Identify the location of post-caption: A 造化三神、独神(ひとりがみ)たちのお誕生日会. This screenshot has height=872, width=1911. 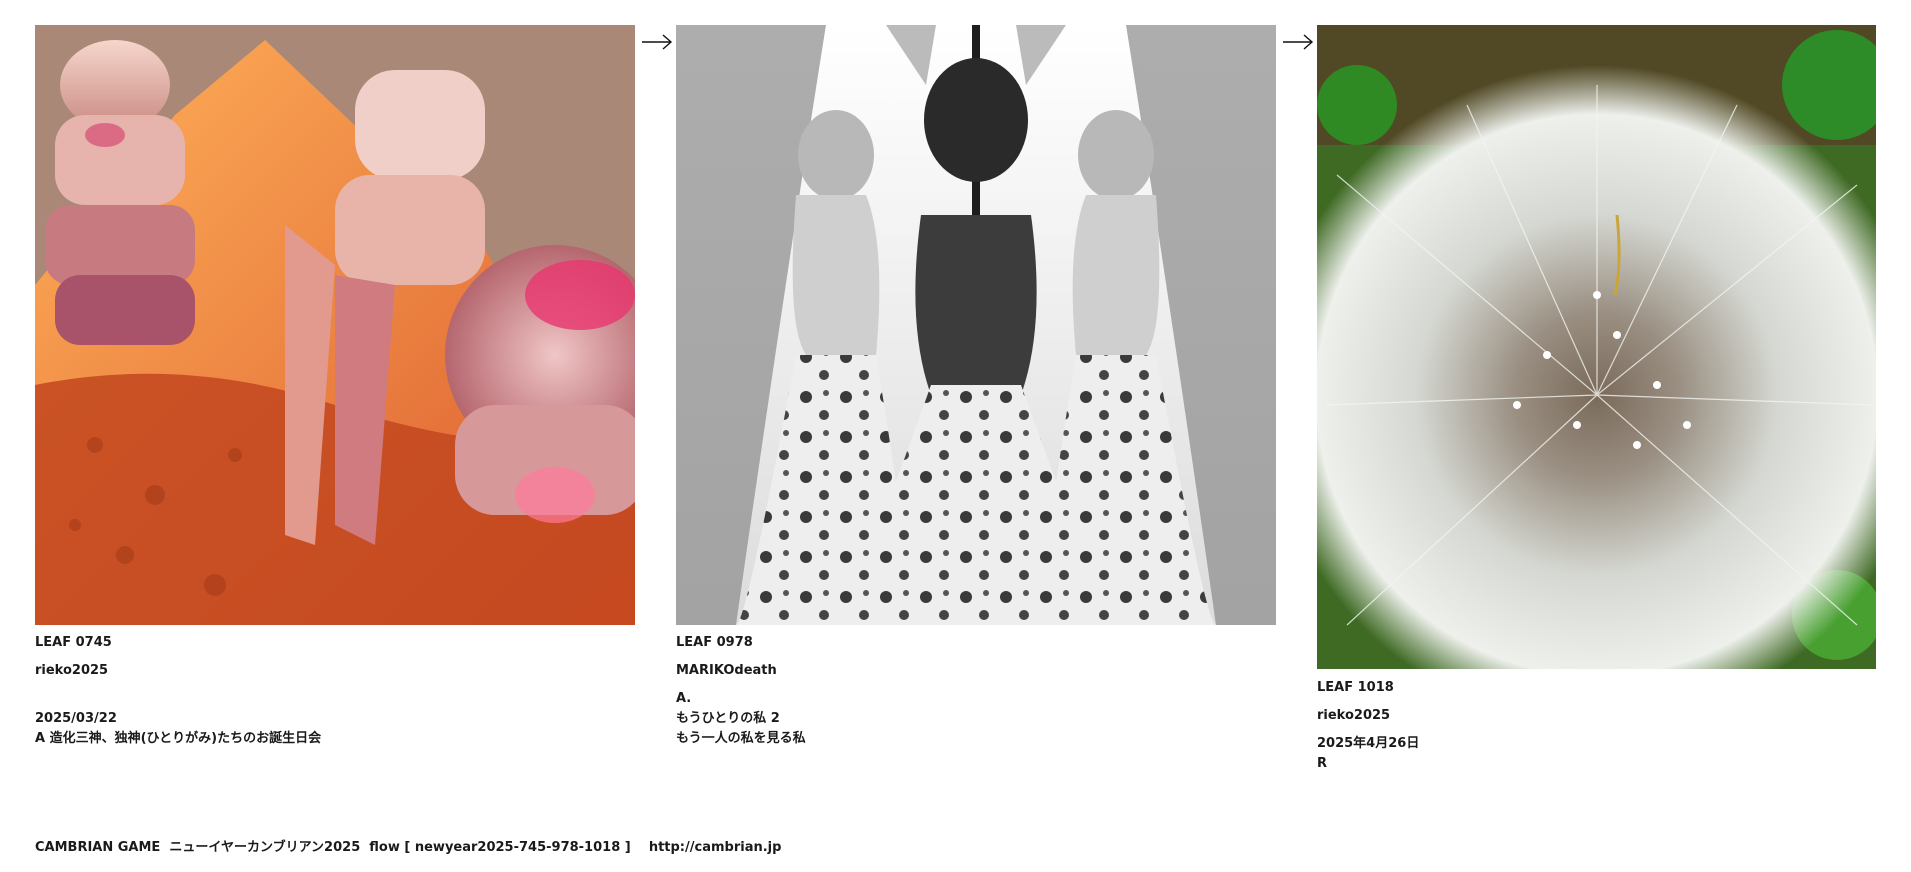
(178, 738).